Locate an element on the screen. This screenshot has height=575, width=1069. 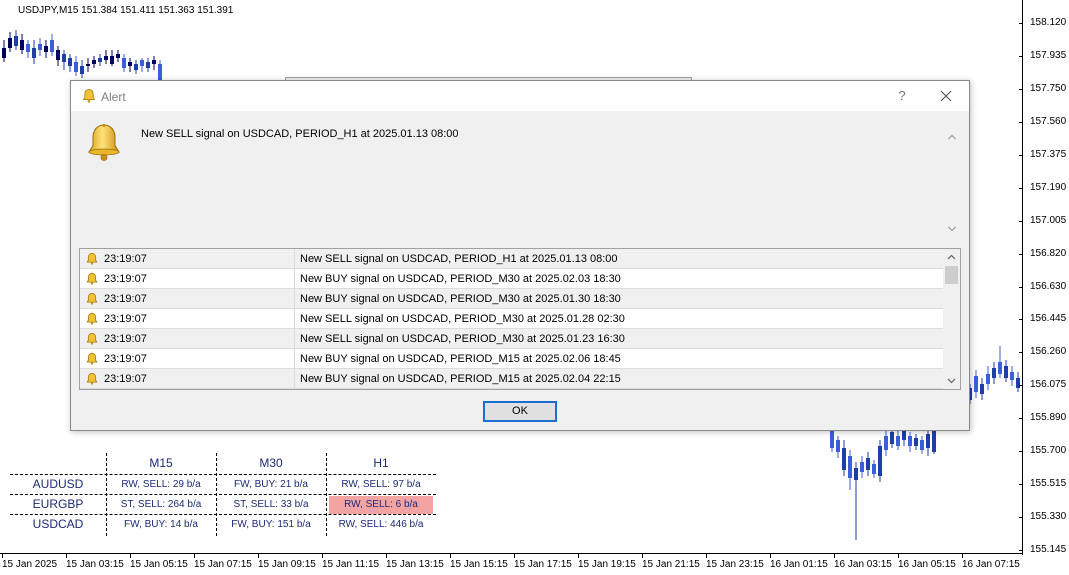
list-scroll-up-button is located at coordinates (951, 257).